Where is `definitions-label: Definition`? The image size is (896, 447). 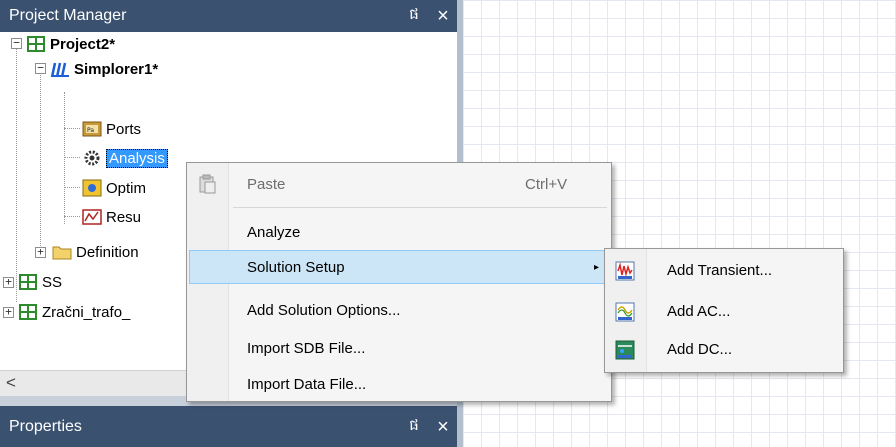 definitions-label: Definition is located at coordinates (107, 252).